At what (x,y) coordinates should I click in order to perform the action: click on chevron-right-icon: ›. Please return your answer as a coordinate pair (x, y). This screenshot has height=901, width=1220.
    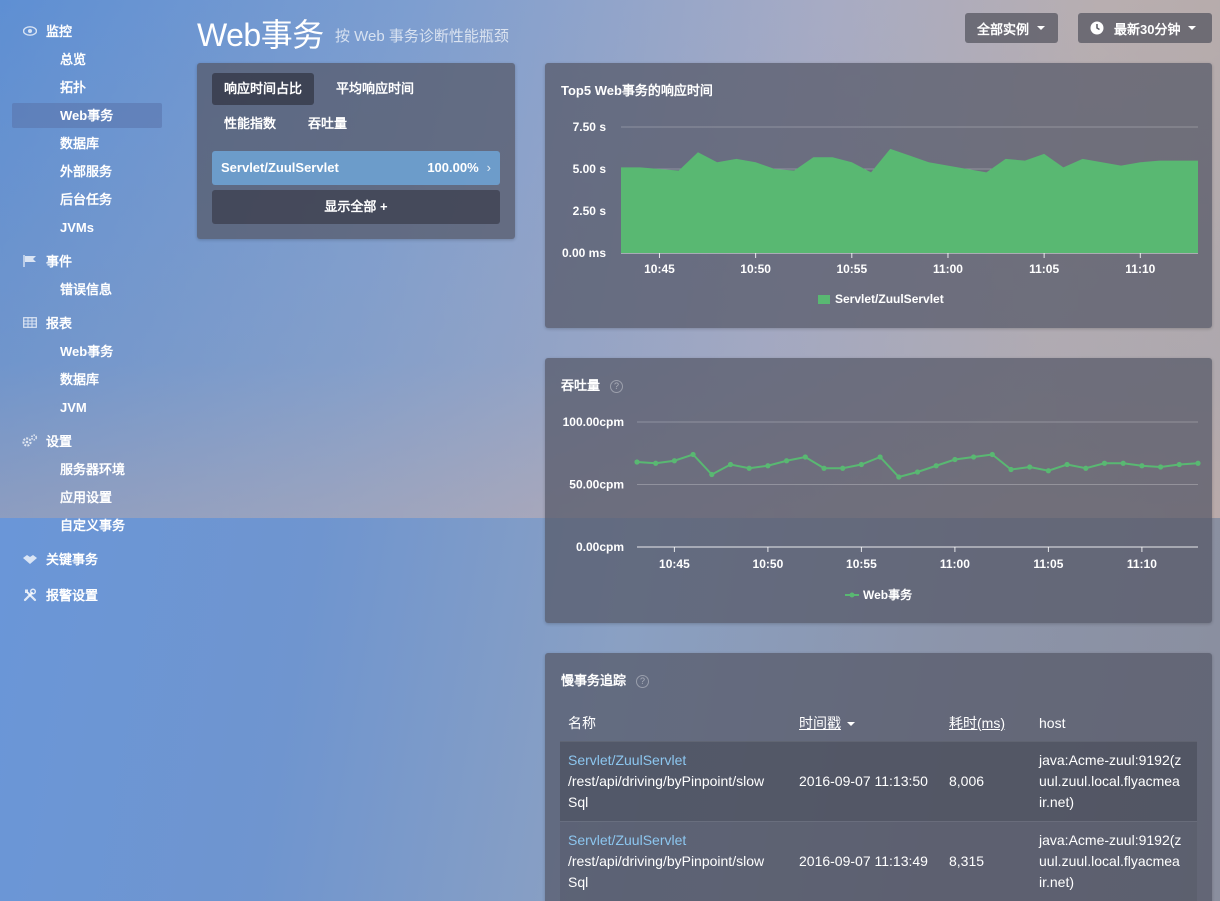
    Looking at the image, I should click on (488, 167).